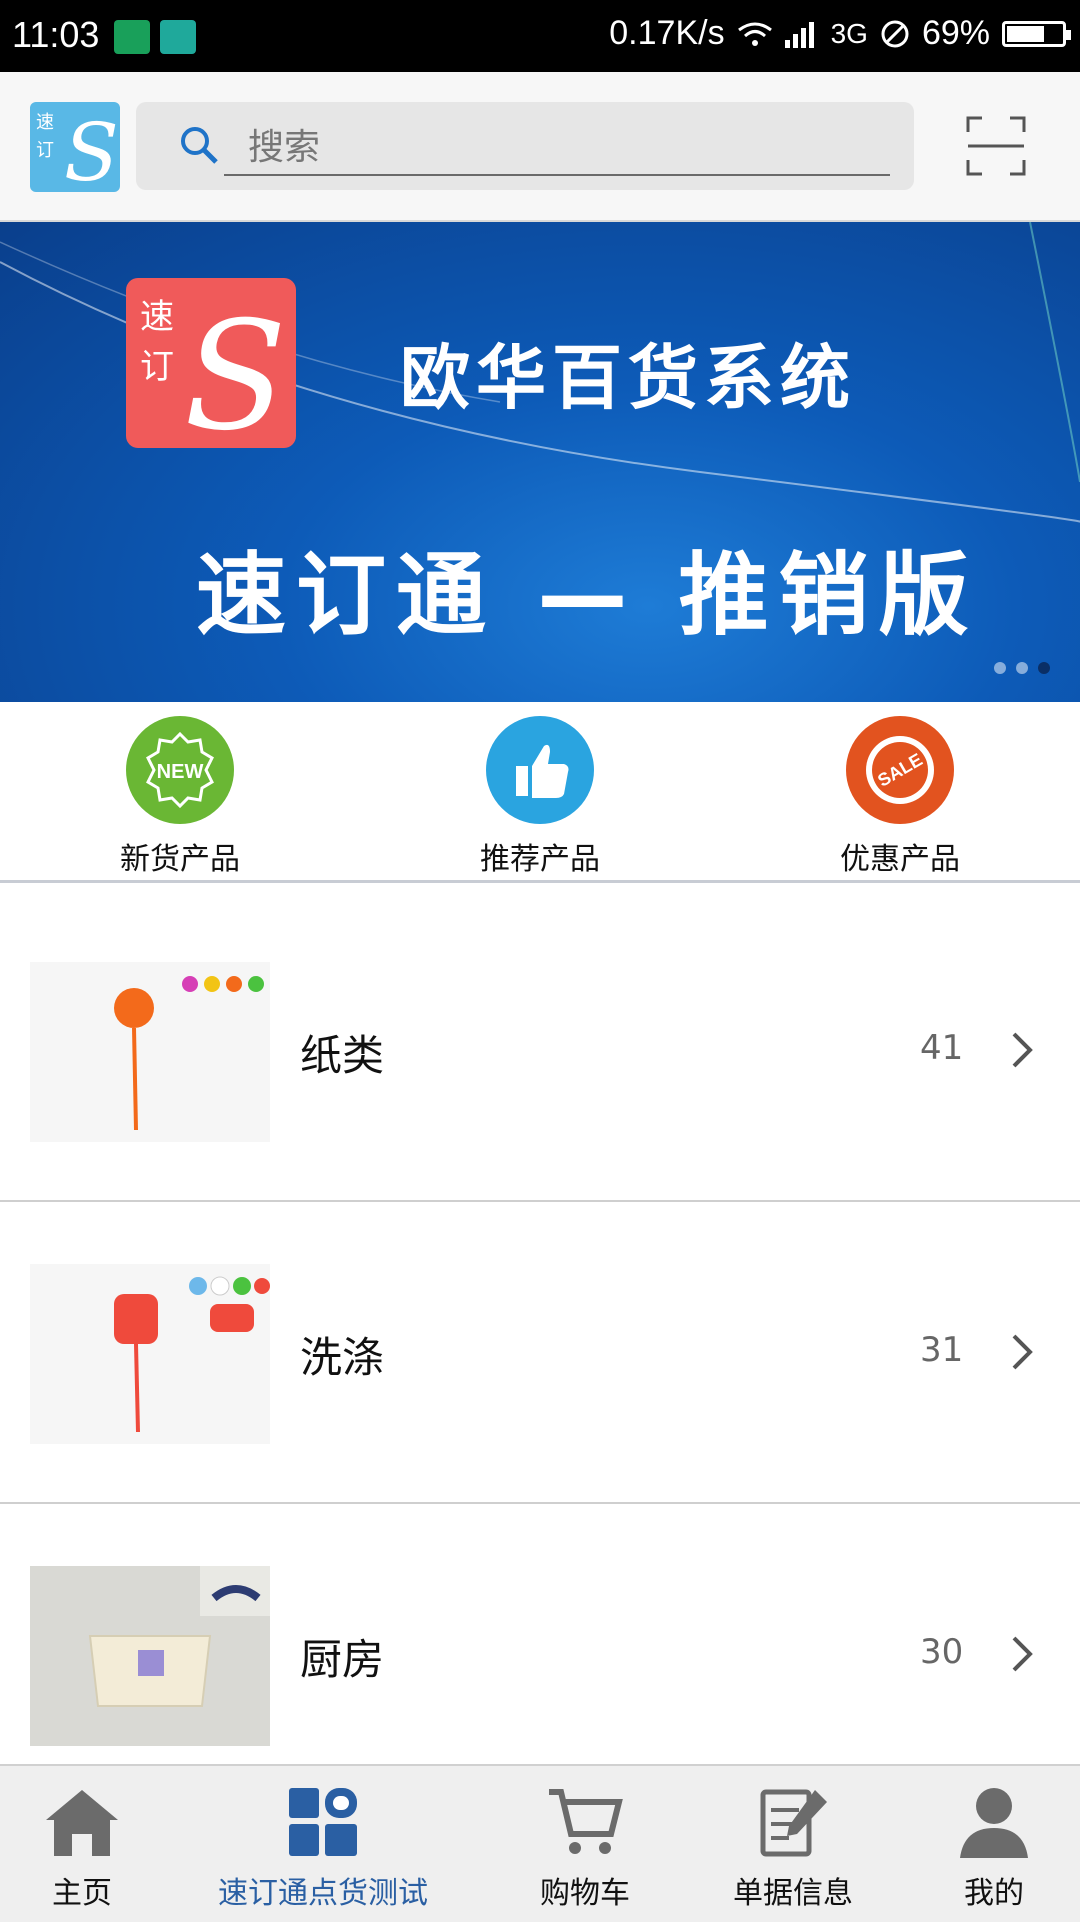 This screenshot has width=1080, height=1922. I want to click on quick-link-sale: SALE 优惠产品, so click(900, 797).